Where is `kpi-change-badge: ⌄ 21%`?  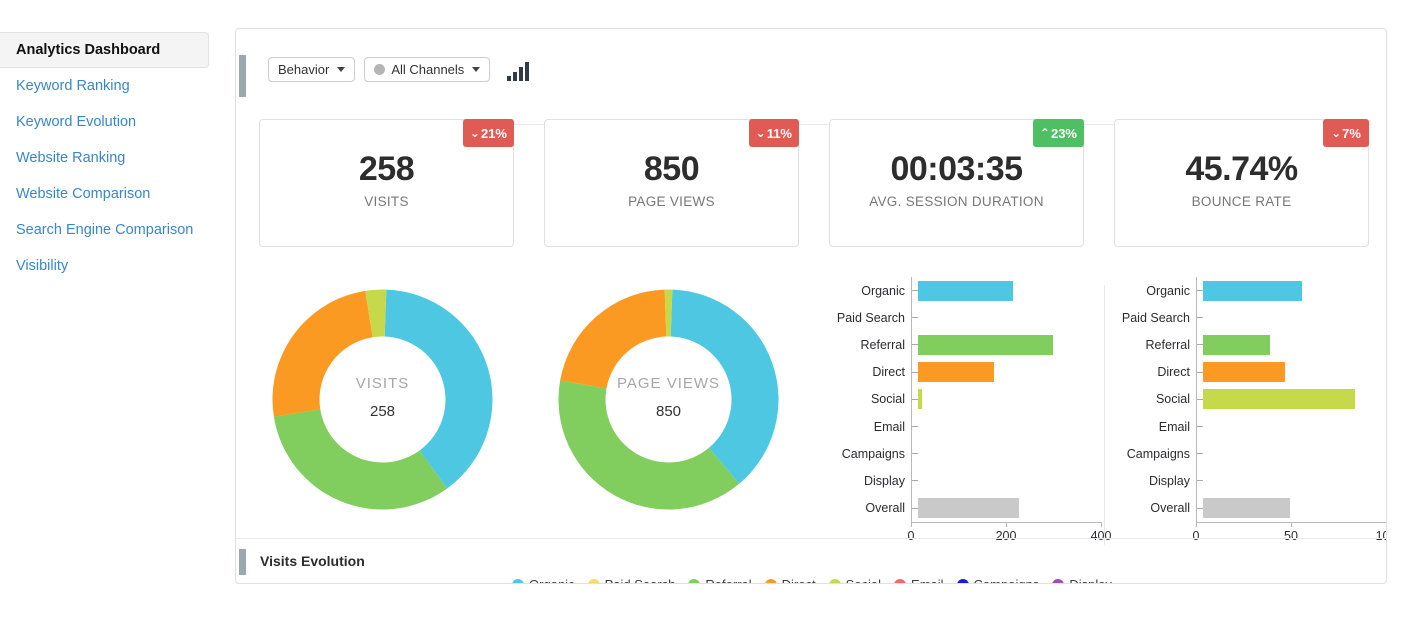 kpi-change-badge: ⌄ 21% is located at coordinates (488, 133).